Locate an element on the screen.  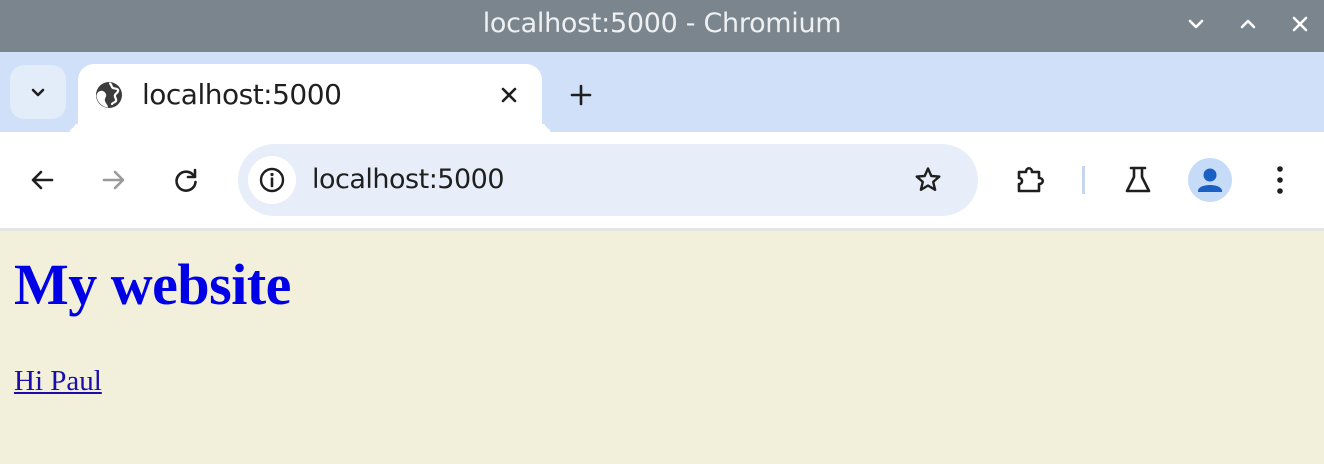
bookmark-star-icon is located at coordinates (928, 179).